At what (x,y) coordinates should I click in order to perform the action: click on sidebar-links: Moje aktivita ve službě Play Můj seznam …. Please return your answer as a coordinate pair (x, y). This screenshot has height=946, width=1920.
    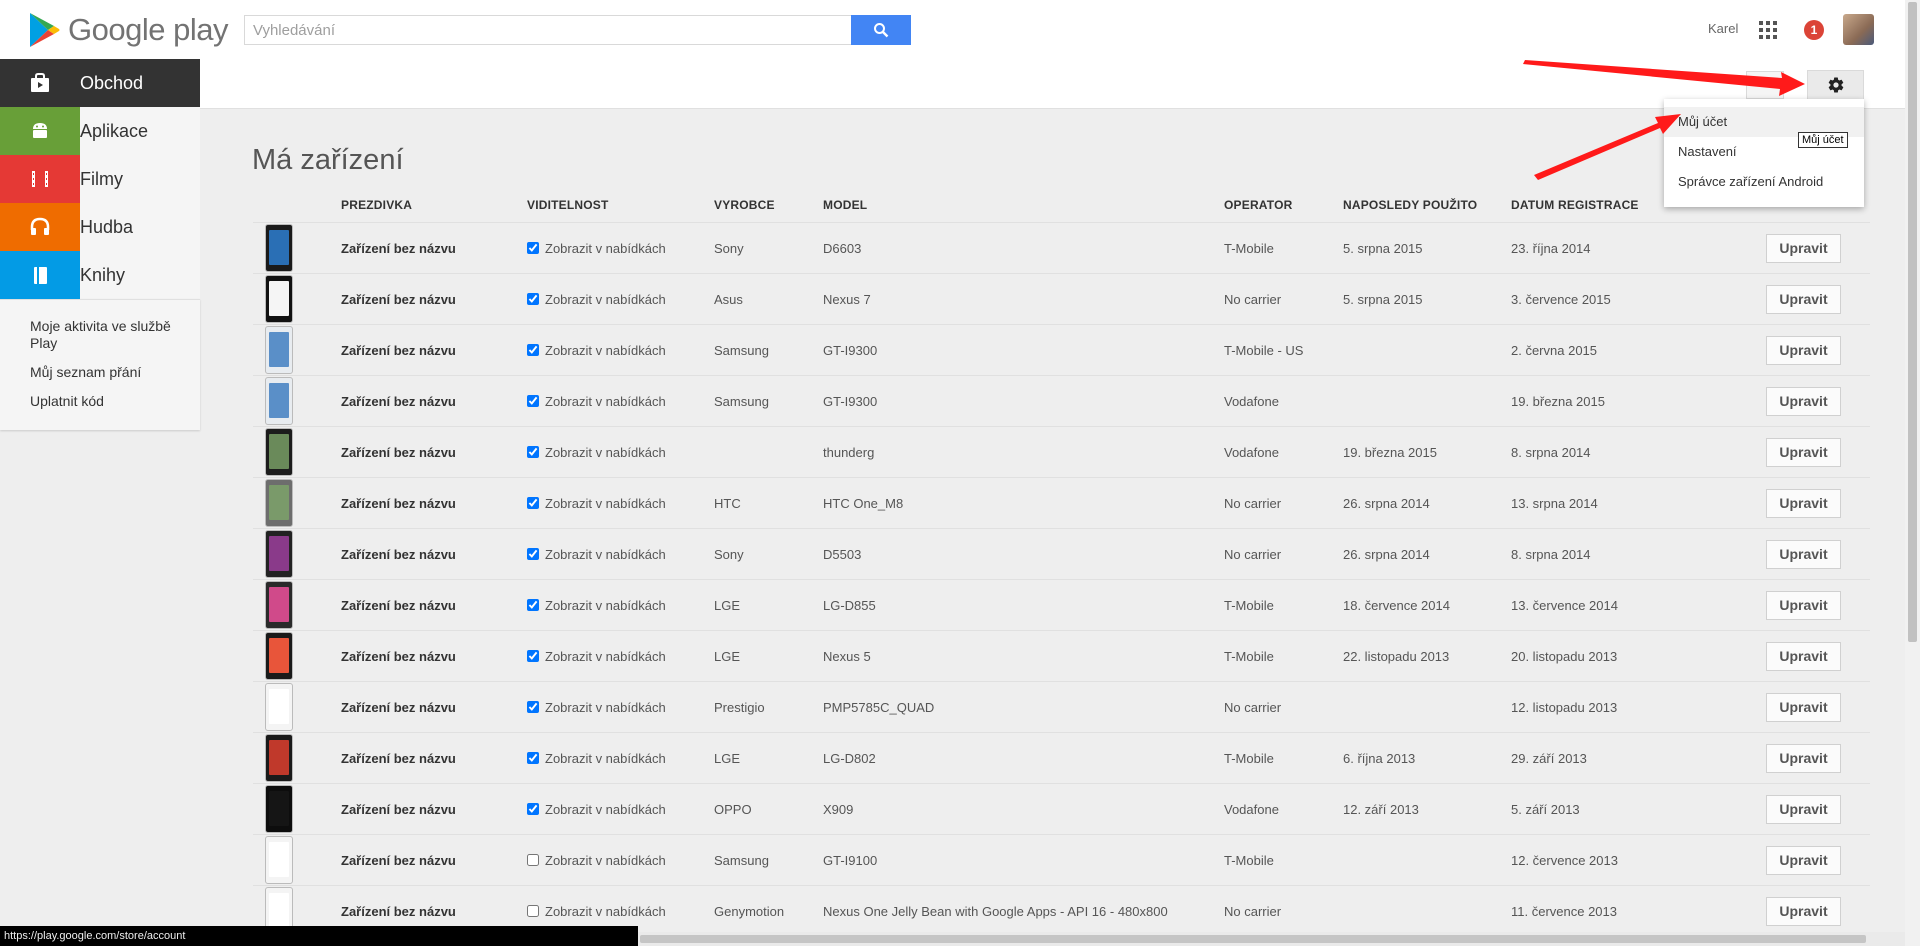
    Looking at the image, I should click on (100, 364).